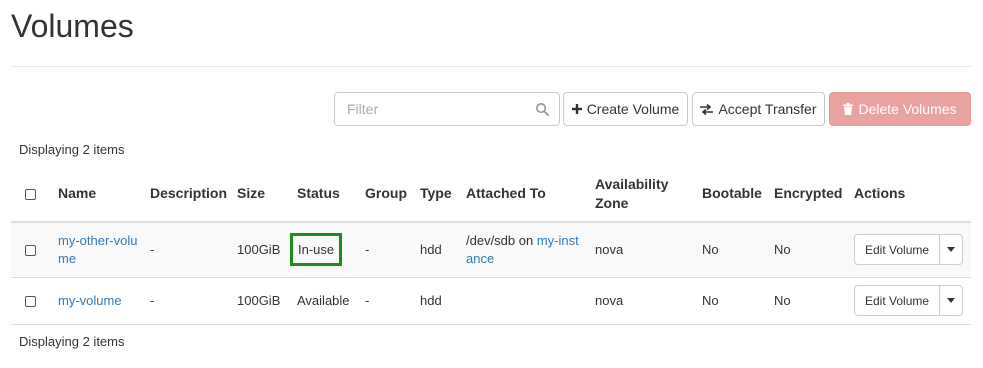  I want to click on title-divider, so click(491, 66).